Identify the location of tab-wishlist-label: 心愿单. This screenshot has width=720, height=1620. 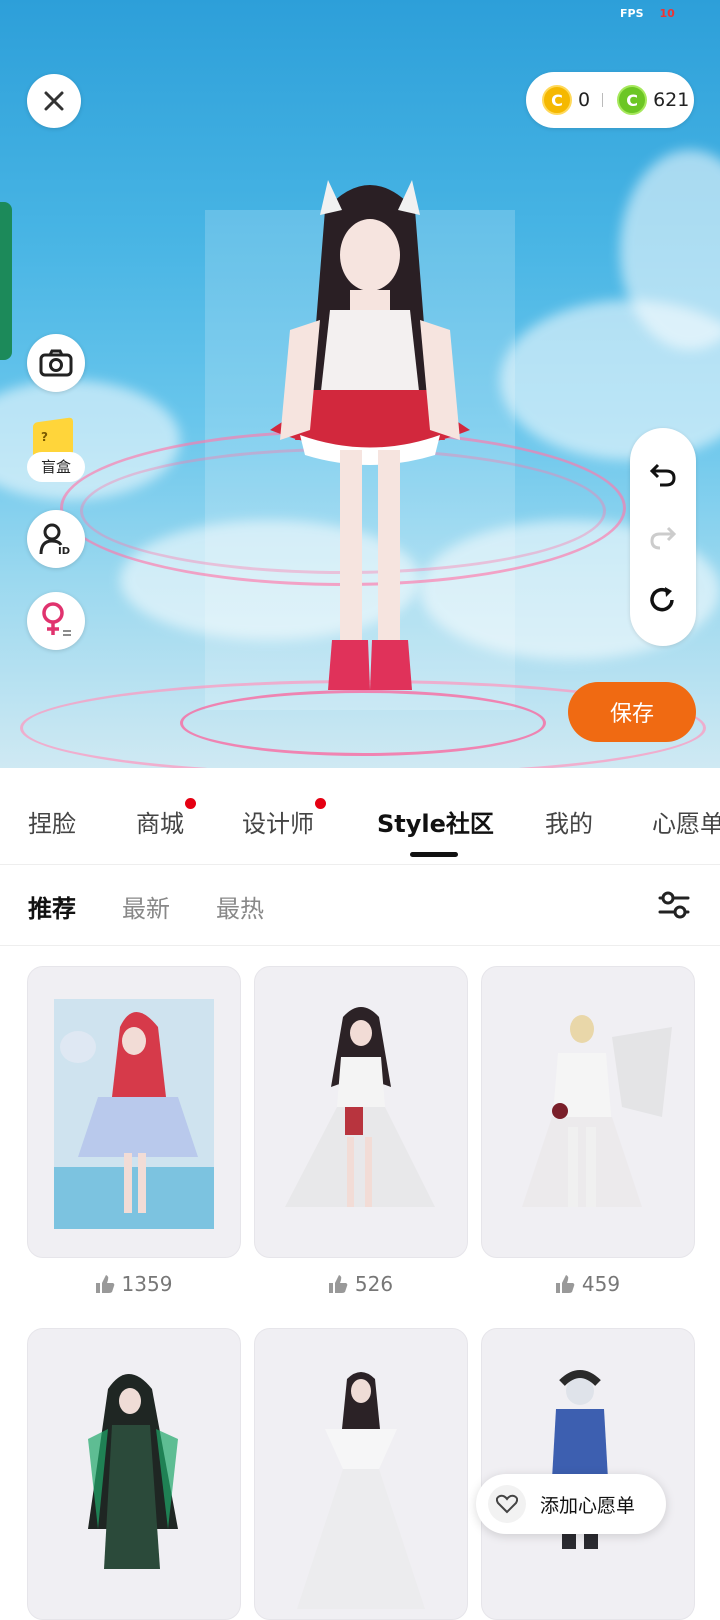
(686, 824).